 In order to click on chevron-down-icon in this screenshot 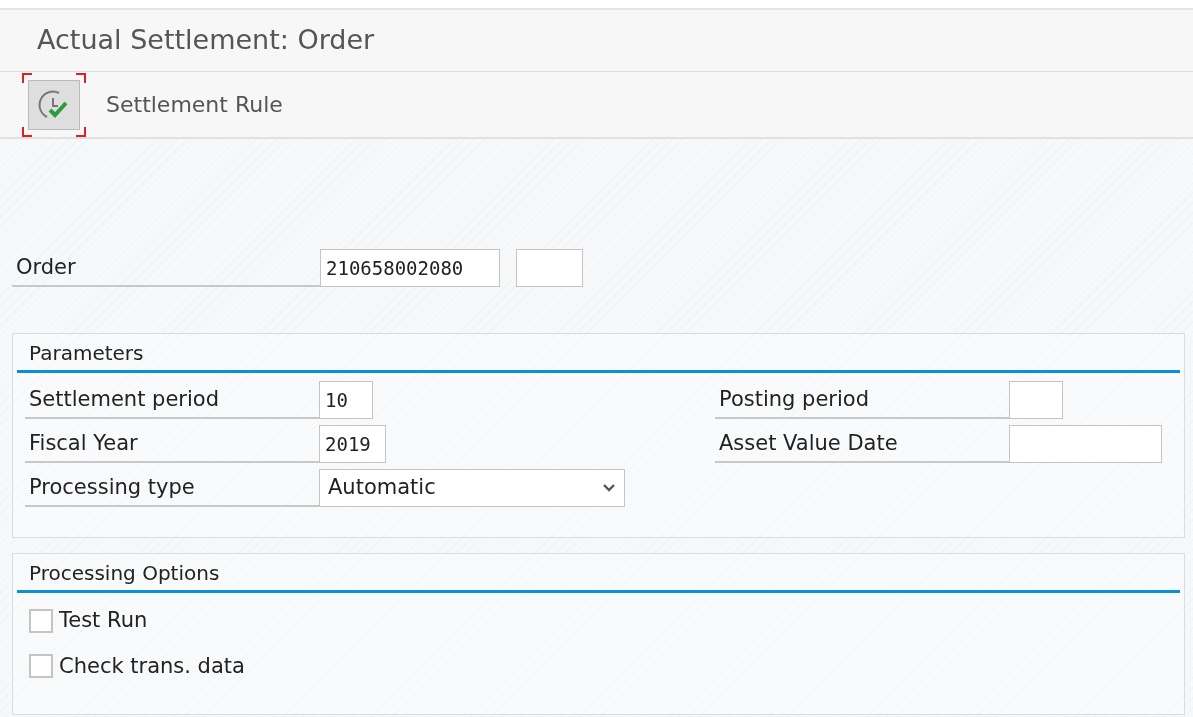, I will do `click(609, 488)`.